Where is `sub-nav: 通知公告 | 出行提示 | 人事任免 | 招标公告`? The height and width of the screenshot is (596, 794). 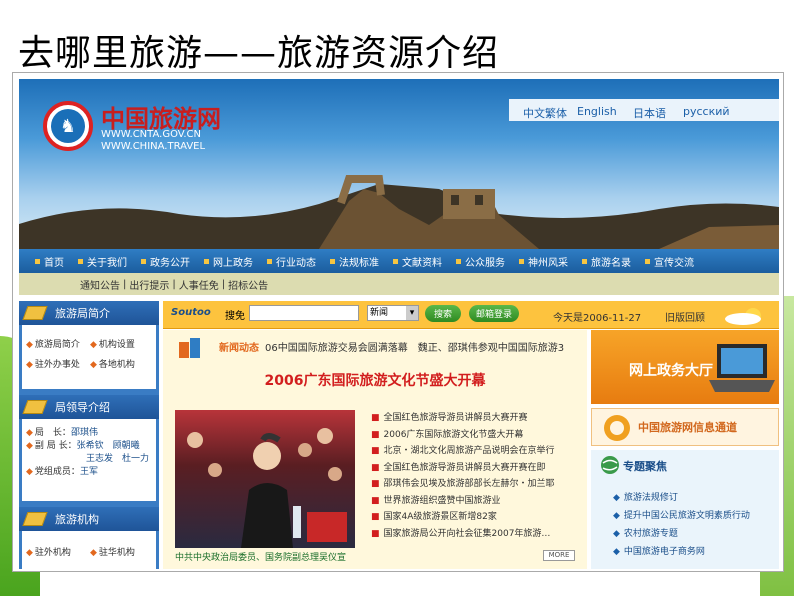
sub-nav: 通知公告 | 出行提示 | 人事任免 | 招标公告 is located at coordinates (399, 284).